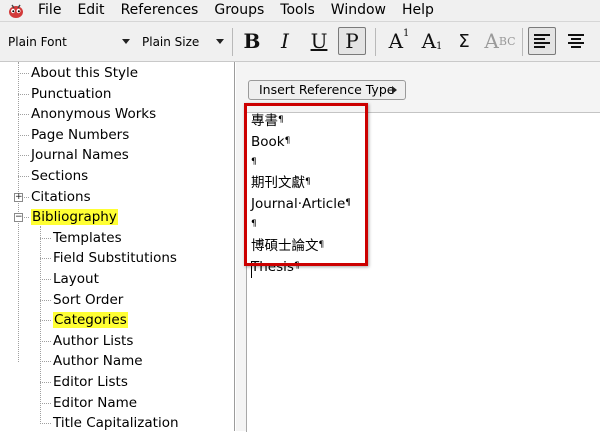 The height and width of the screenshot is (432, 600). I want to click on superscript-base: A, so click(396, 41).